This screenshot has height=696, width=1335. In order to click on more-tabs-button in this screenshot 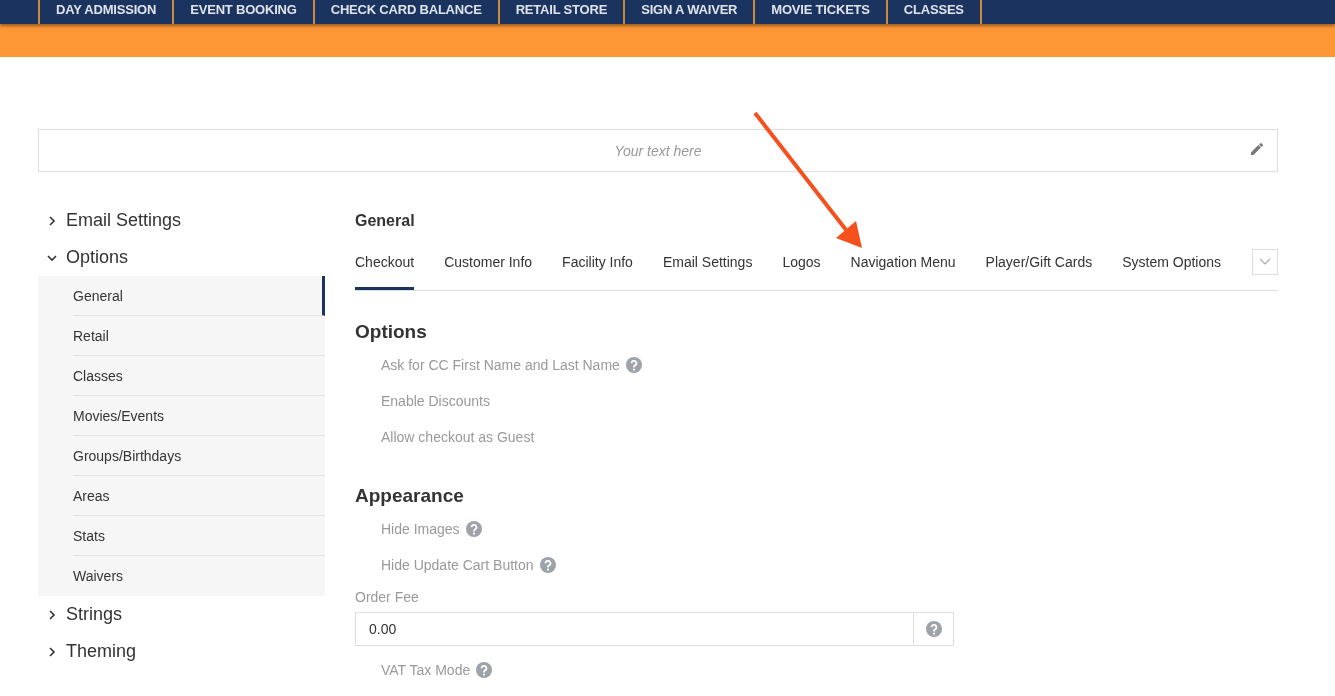, I will do `click(1265, 262)`.